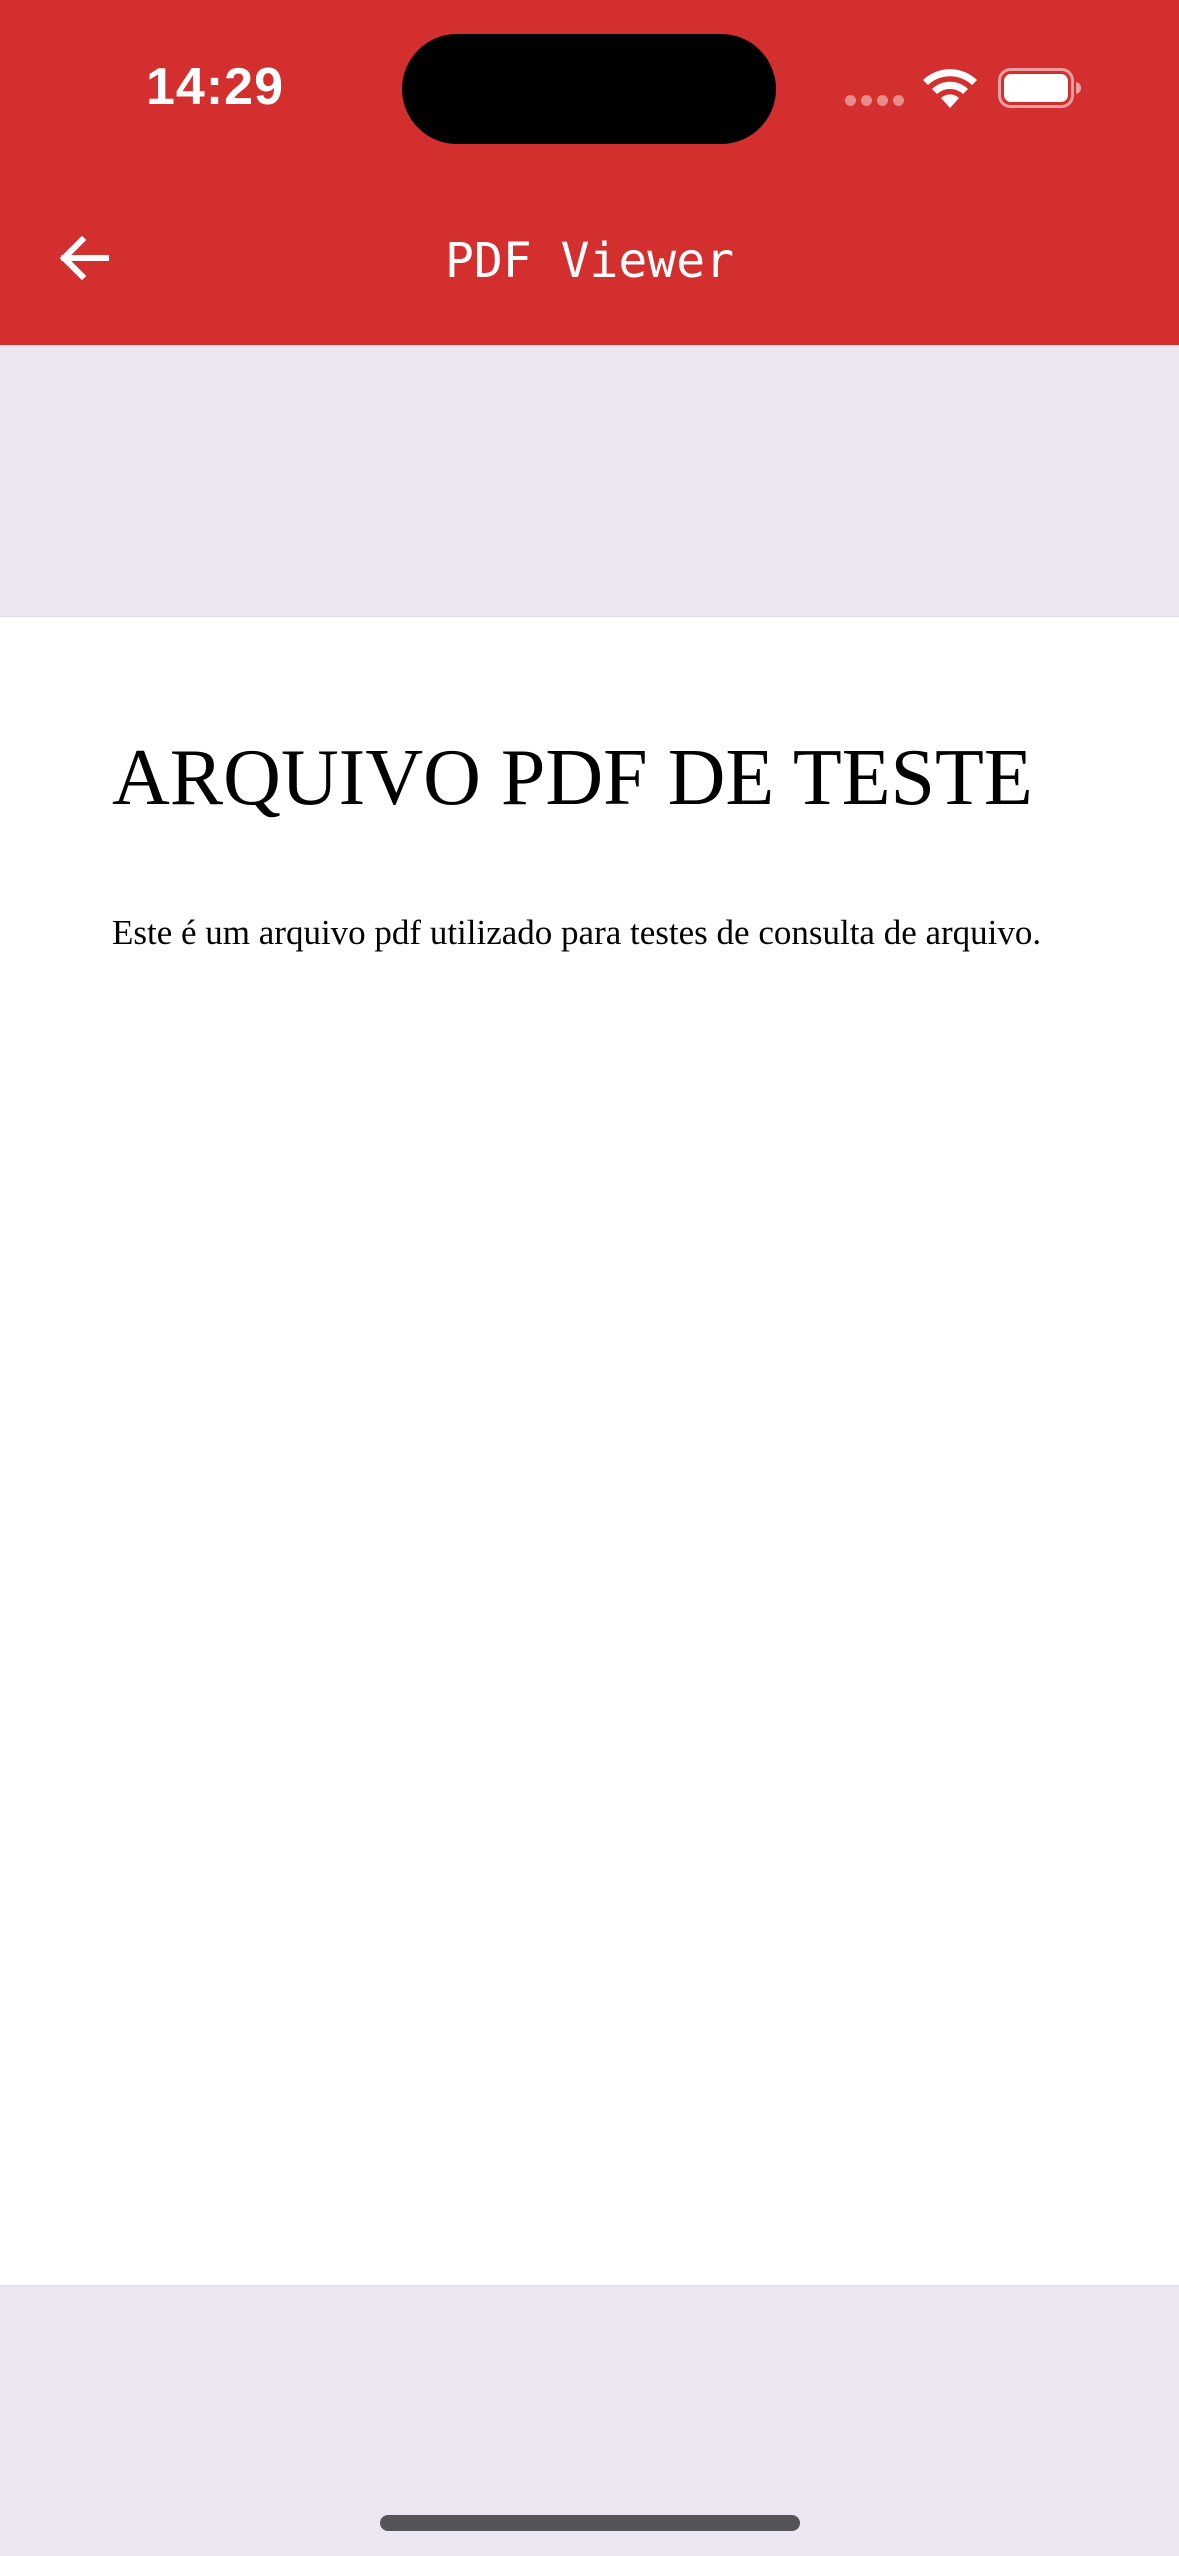  What do you see at coordinates (589, 261) in the screenshot?
I see `app-bar-title: PDF Viewer` at bounding box center [589, 261].